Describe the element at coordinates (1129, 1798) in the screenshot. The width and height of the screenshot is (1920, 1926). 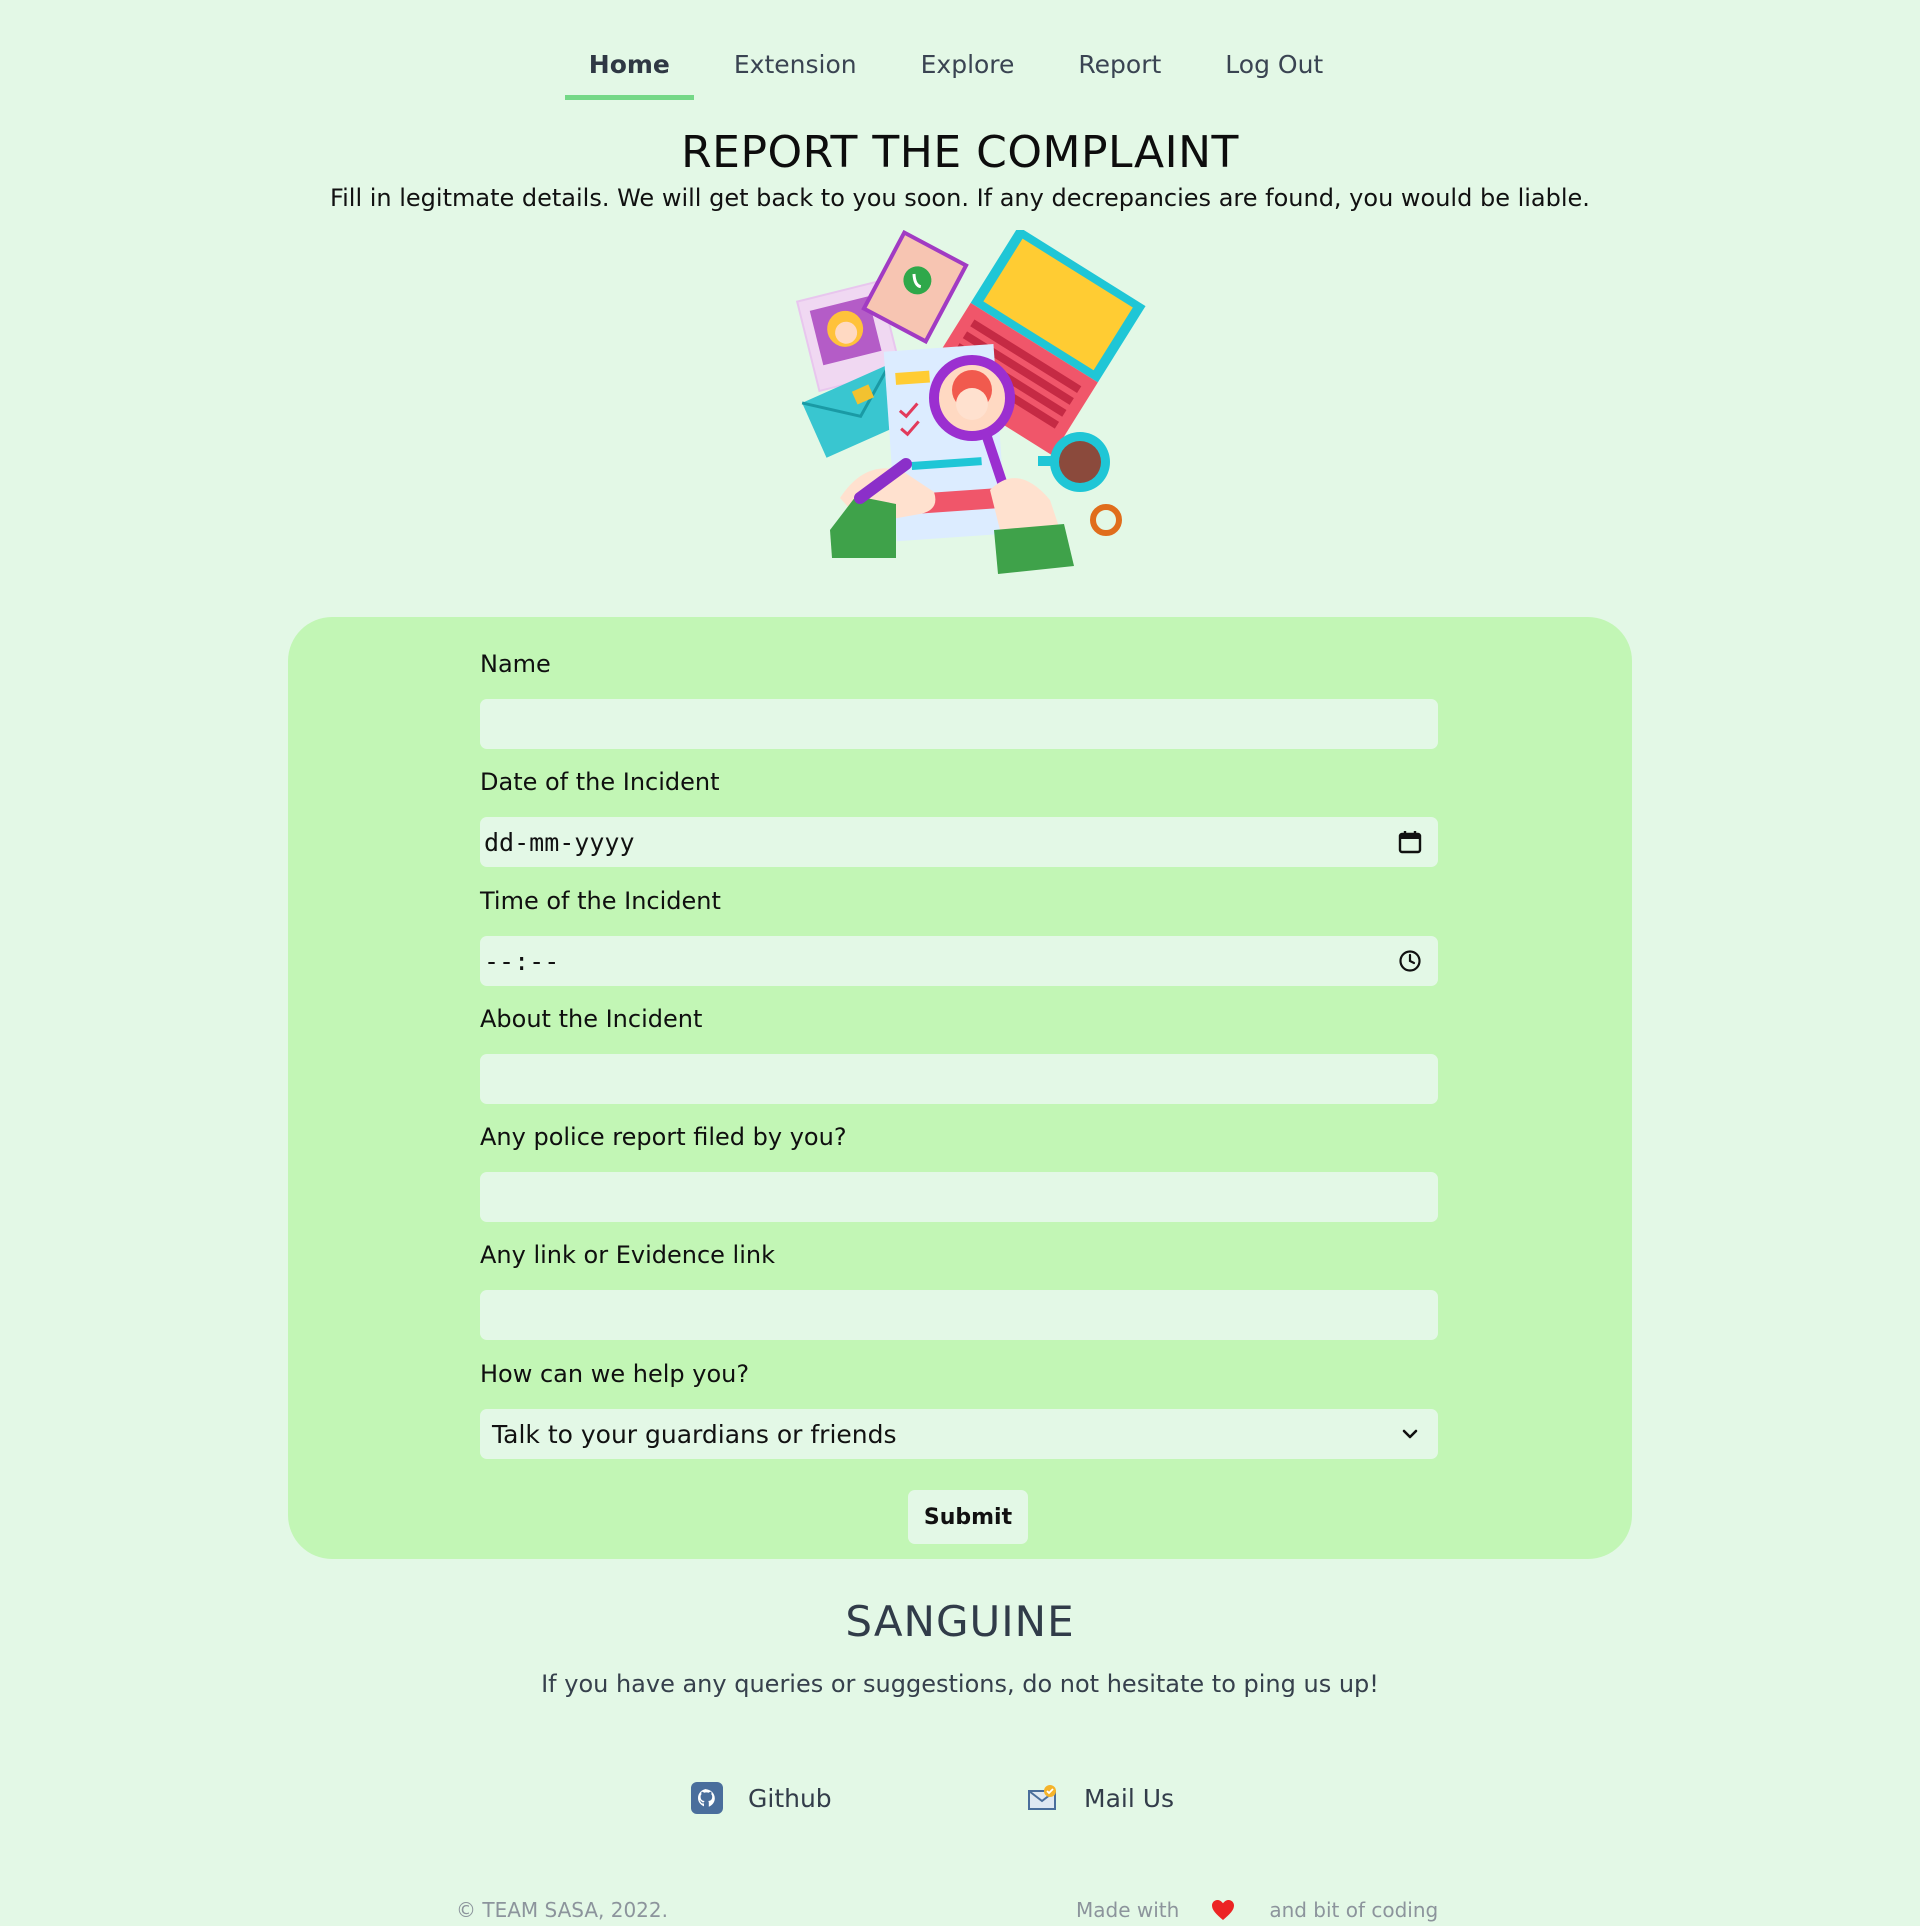
I see `mail-us-label: Mail Us` at that location.